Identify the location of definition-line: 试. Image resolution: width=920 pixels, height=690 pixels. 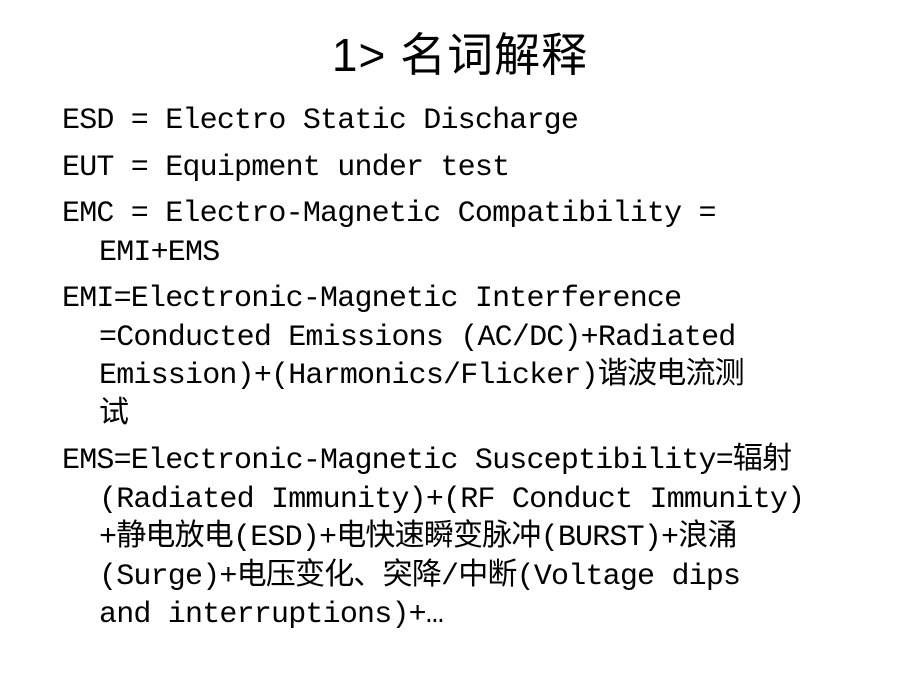
(114, 414).